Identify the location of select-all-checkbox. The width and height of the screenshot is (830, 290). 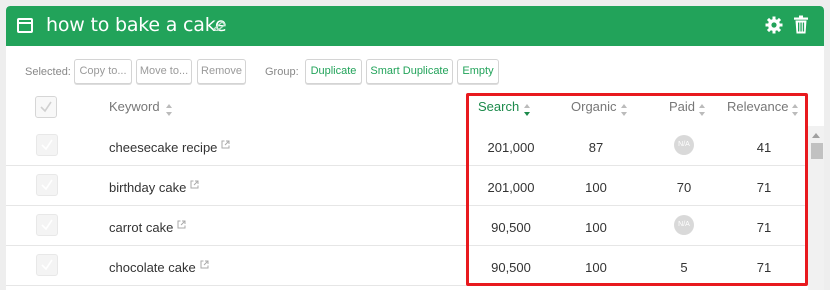
(46, 107).